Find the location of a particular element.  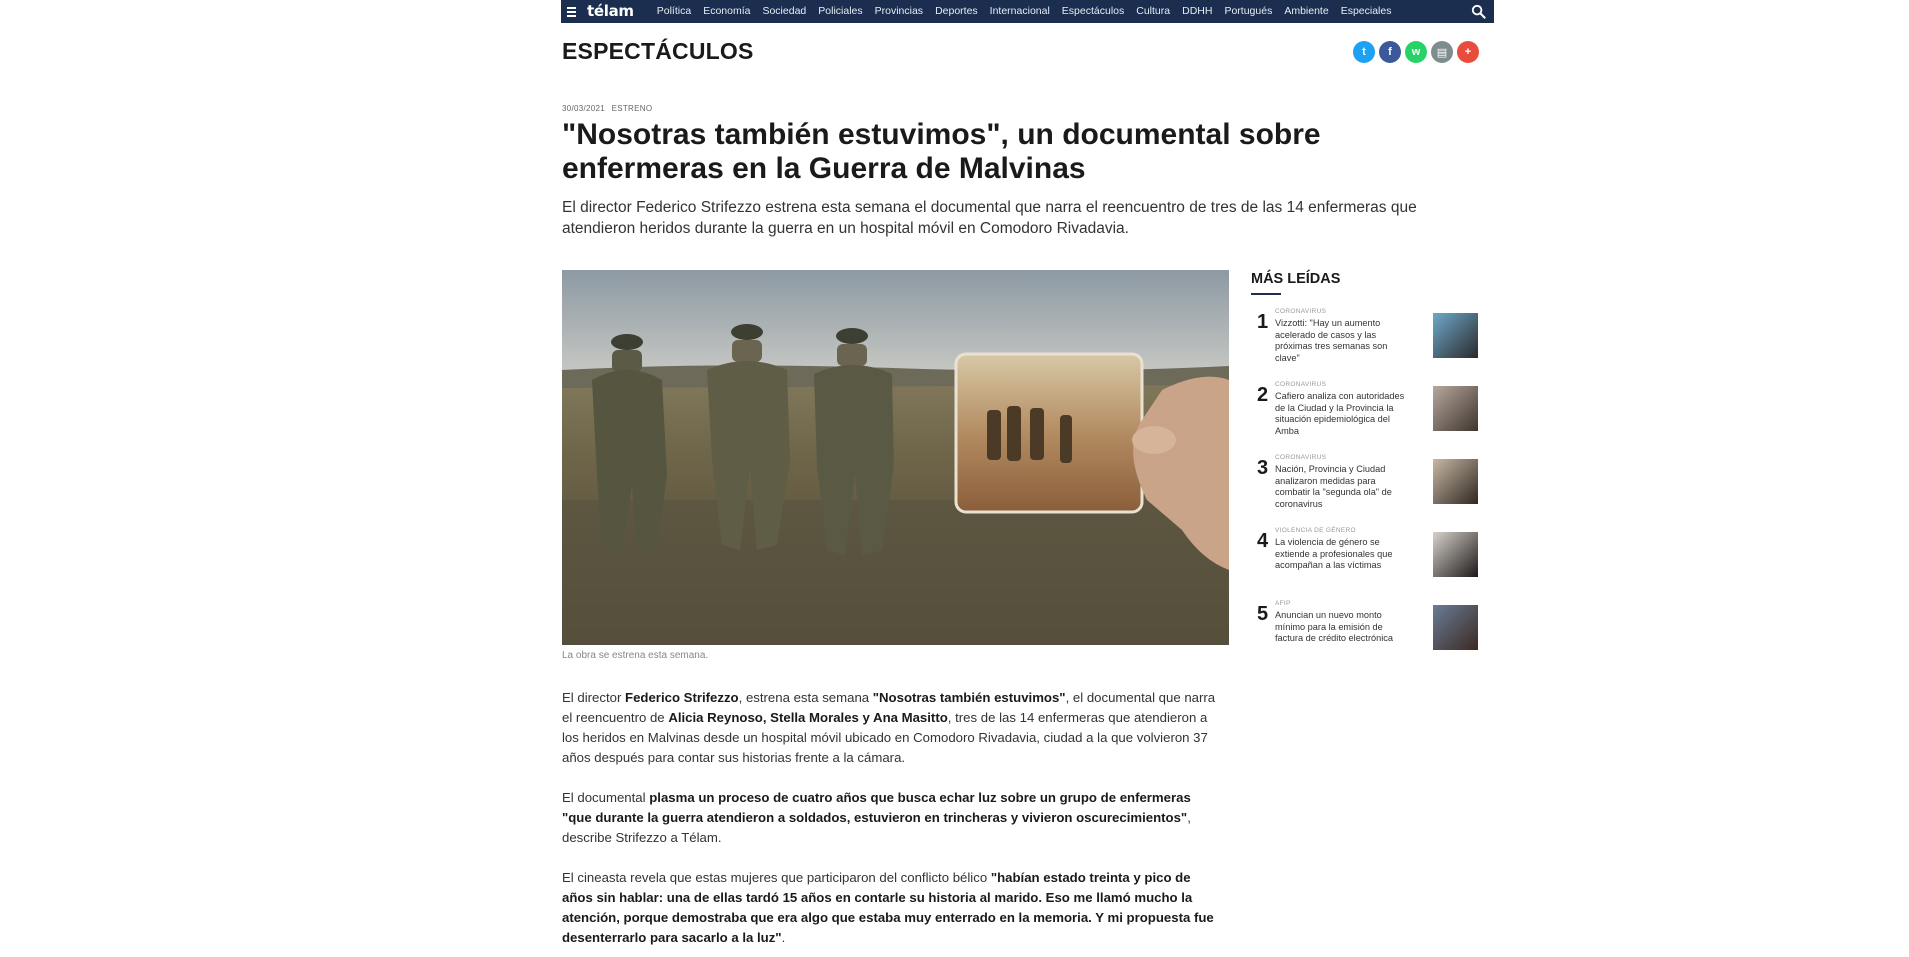

article-tag: ESTRENO is located at coordinates (632, 108).